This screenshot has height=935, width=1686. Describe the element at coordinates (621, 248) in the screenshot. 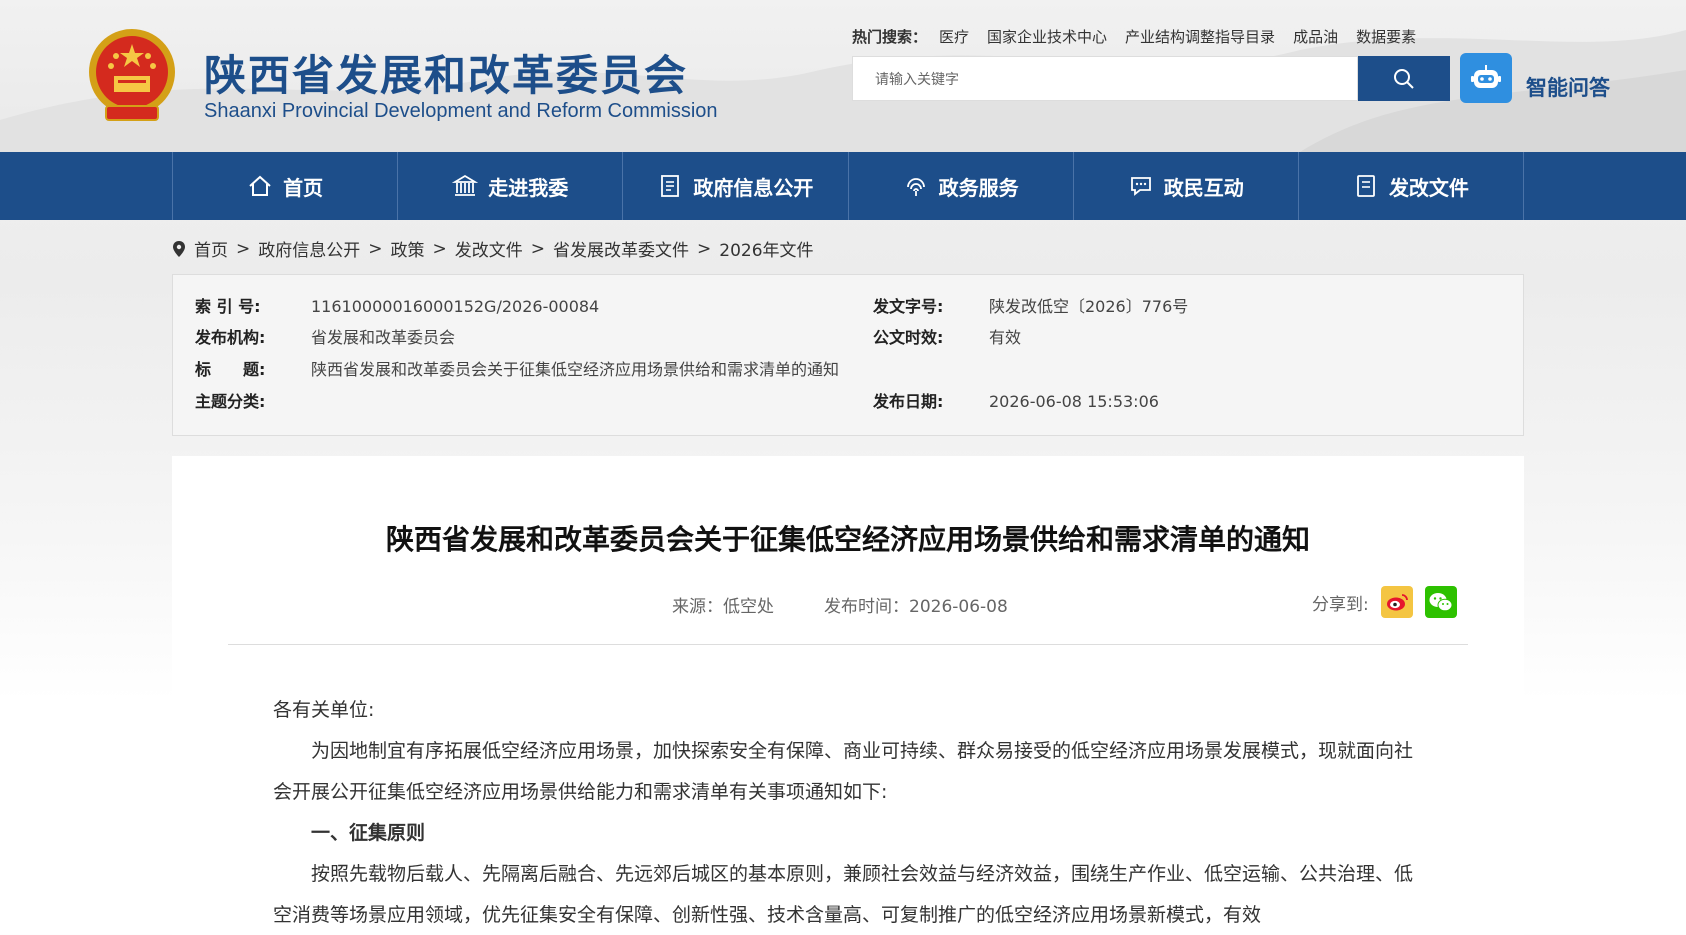

I see `breadcrumb-item: 省发展改革委文件` at that location.